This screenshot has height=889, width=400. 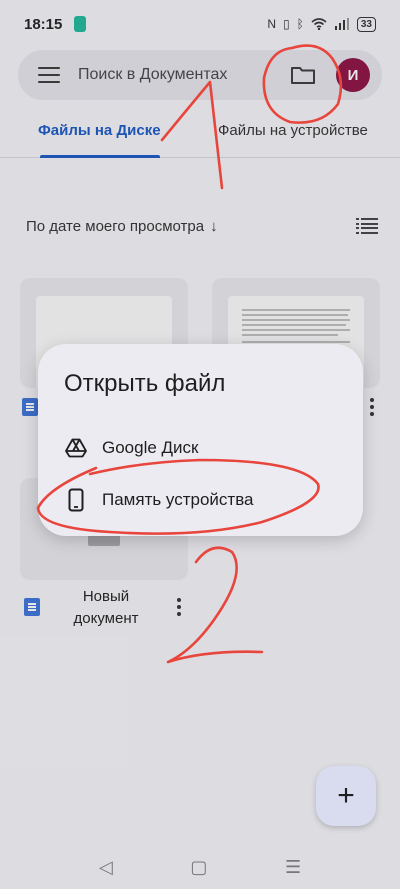 What do you see at coordinates (178, 499) in the screenshot?
I see `option-label: Память устройства` at bounding box center [178, 499].